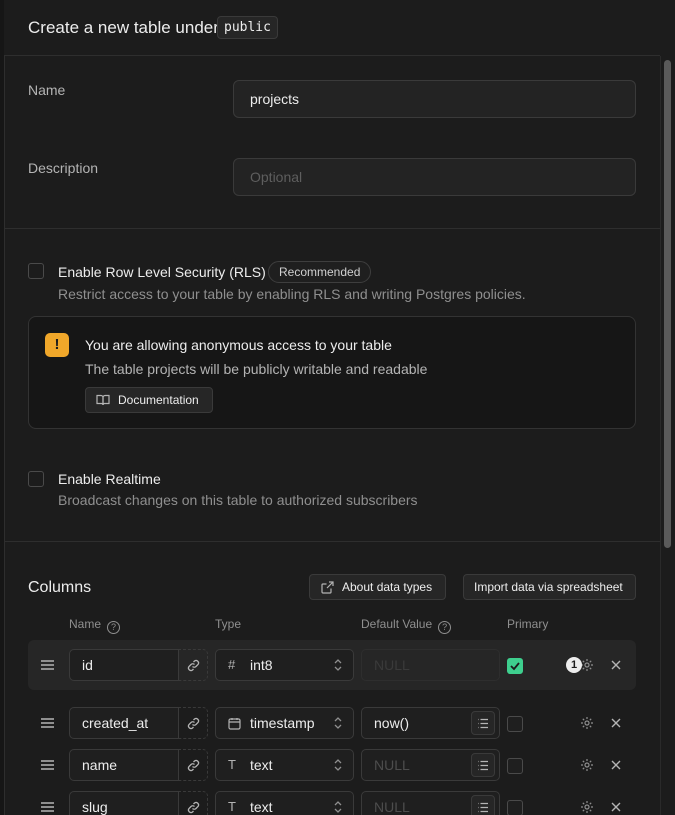 The width and height of the screenshot is (675, 815). I want to click on column-type-select: # int8, so click(284, 665).